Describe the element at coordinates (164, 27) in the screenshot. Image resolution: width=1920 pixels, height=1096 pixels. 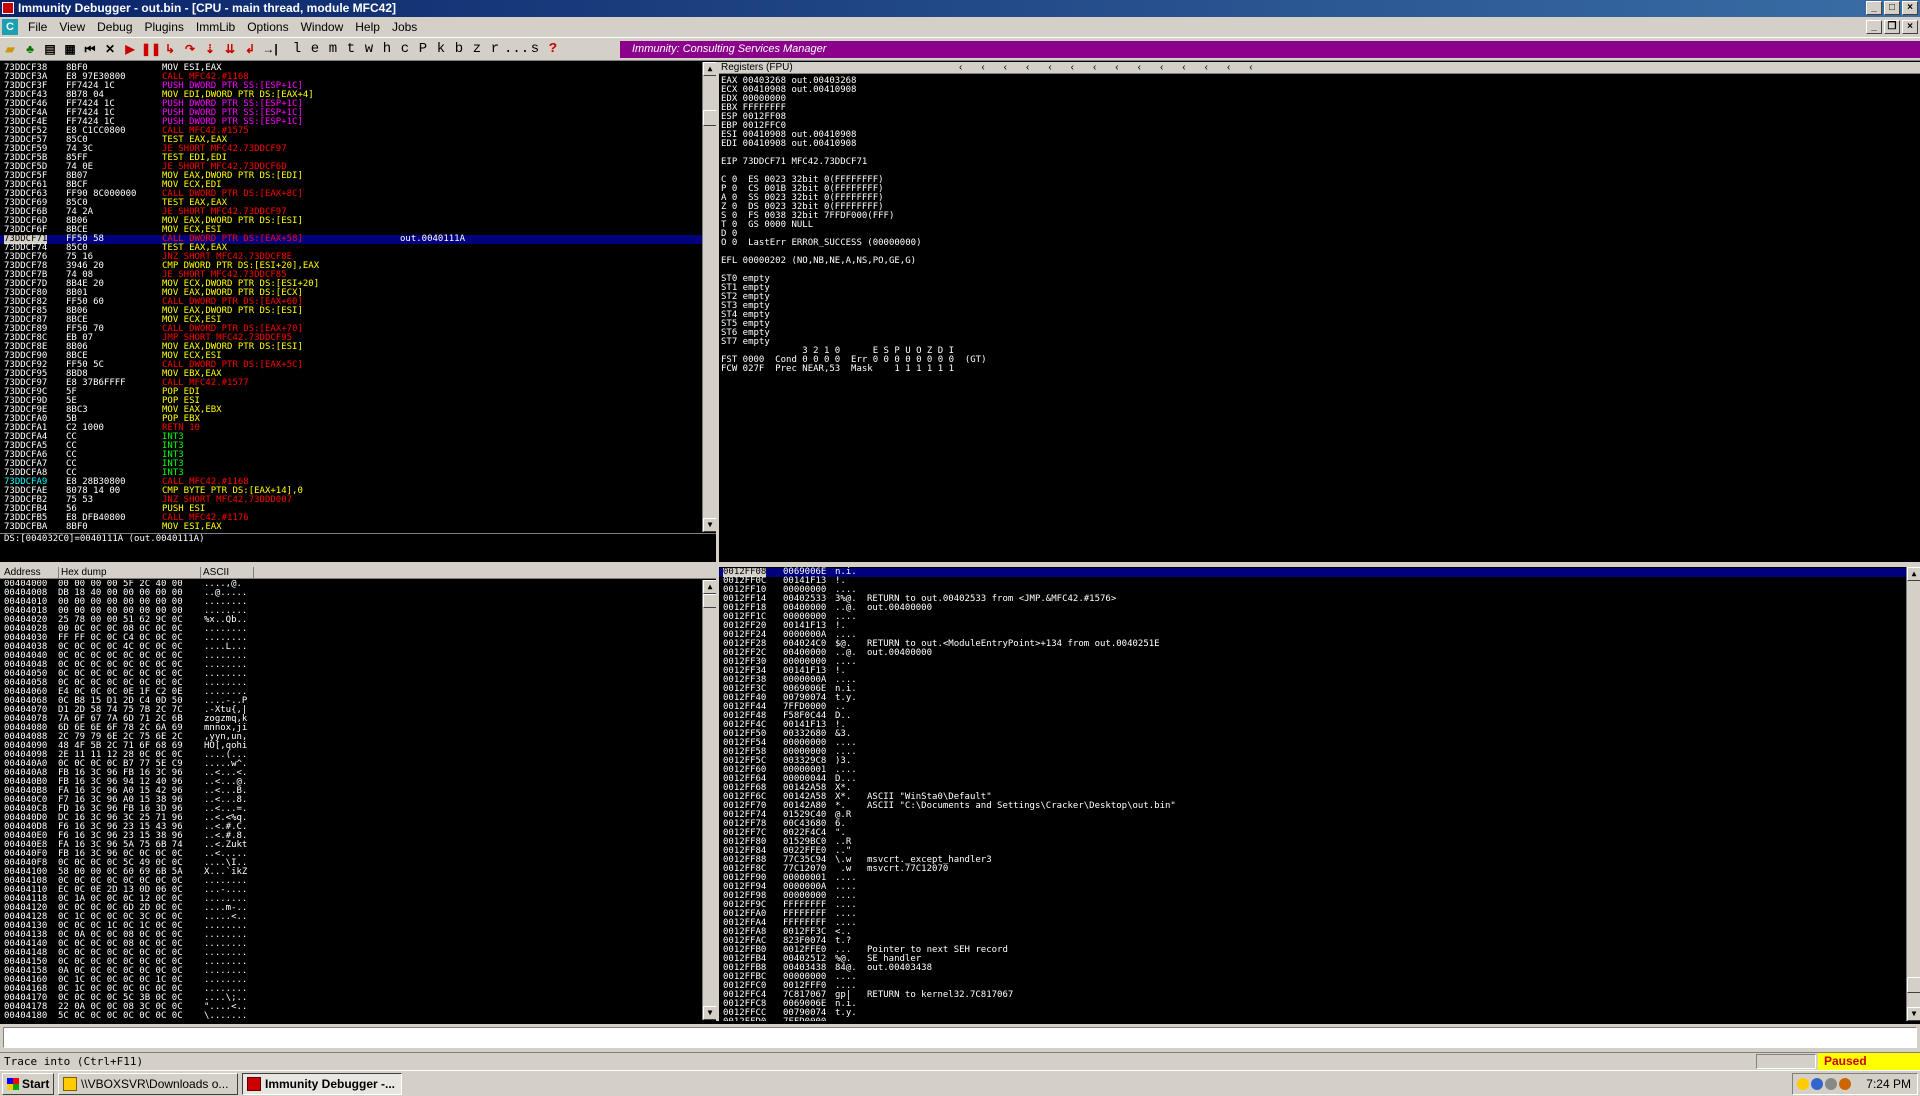
I see `menu-plugins: Plugins` at that location.